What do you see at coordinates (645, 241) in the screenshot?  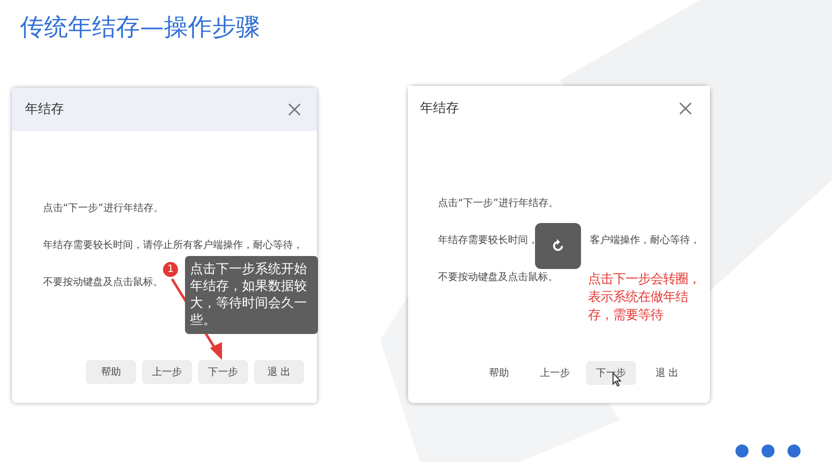 I see `message-text: 客户端操作，耐心等待，` at bounding box center [645, 241].